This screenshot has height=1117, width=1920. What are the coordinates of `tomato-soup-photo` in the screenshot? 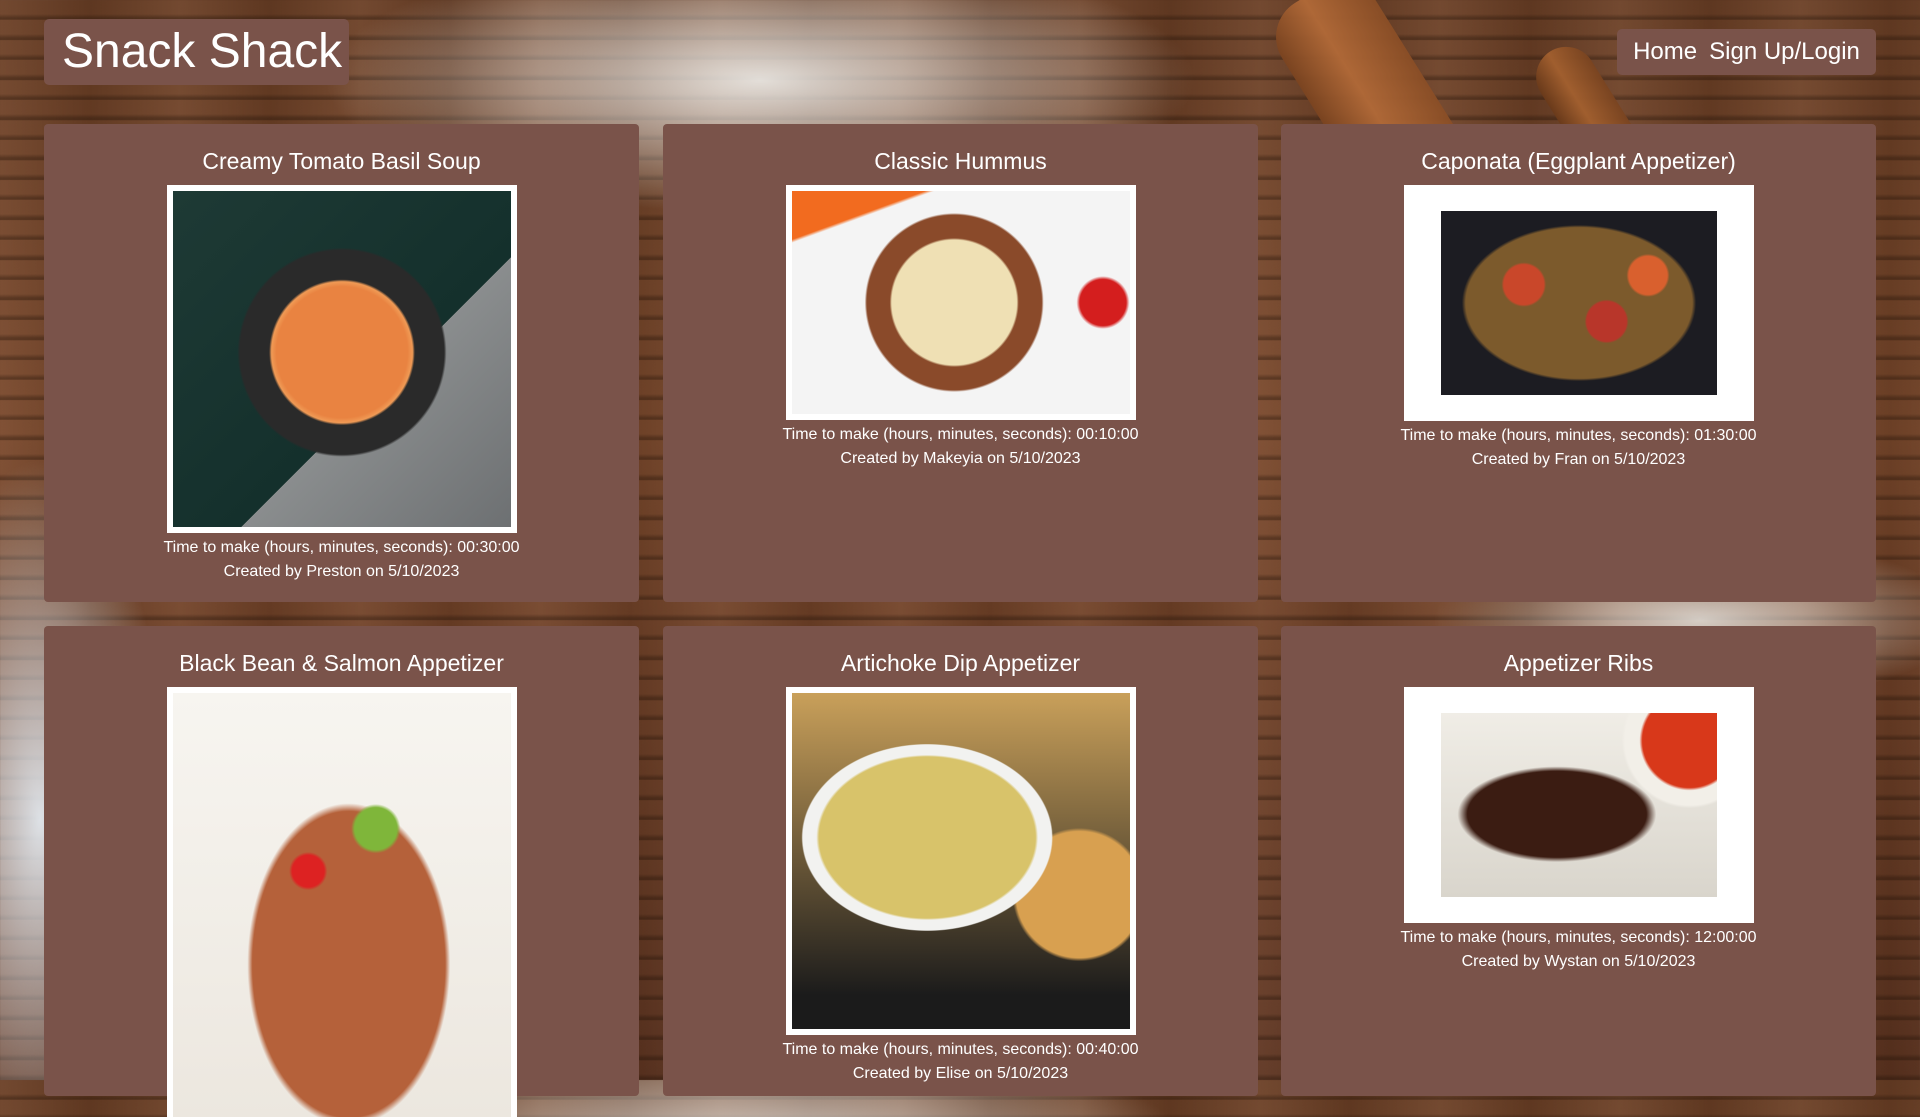 It's located at (341, 359).